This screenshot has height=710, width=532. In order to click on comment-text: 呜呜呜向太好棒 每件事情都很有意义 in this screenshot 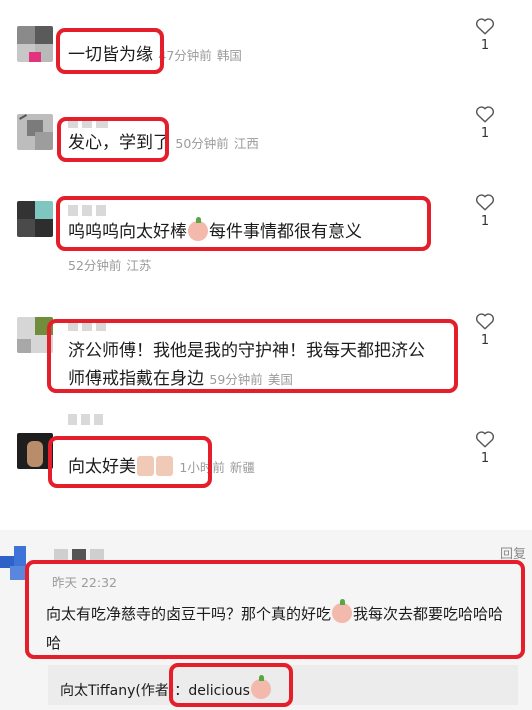, I will do `click(215, 229)`.